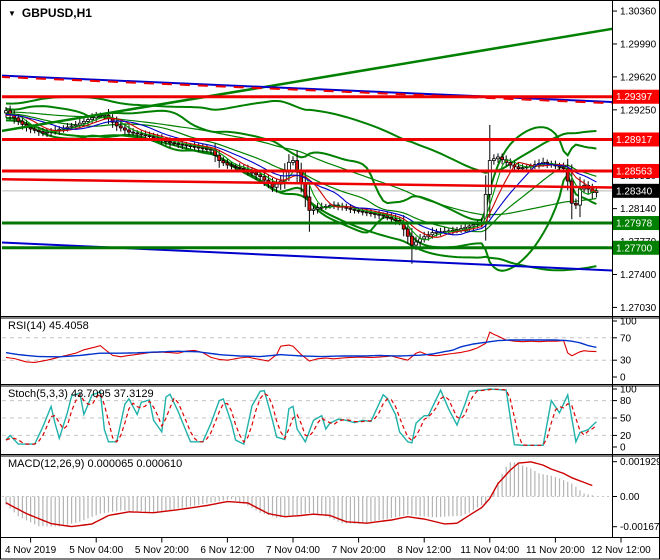 The height and width of the screenshot is (560, 660). I want to click on price-badge-label: 1.28563, so click(634, 171).